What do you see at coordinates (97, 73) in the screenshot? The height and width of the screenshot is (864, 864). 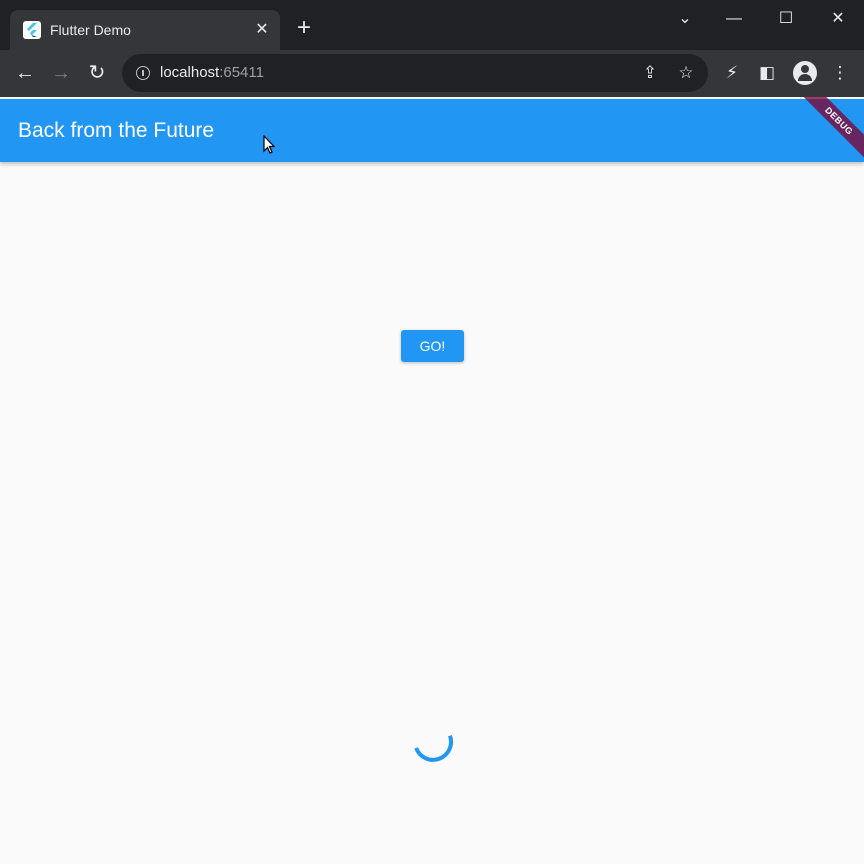 I see `reload-icon: ↻` at bounding box center [97, 73].